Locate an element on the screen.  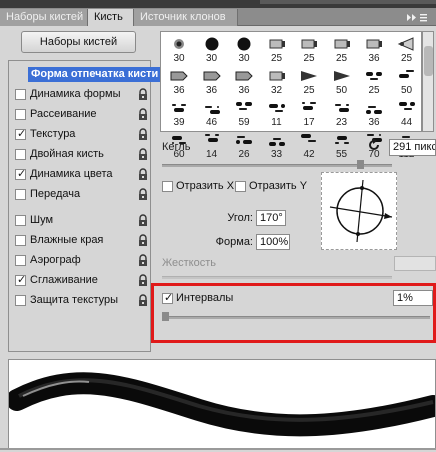
tab-clone-source: Источник клонов is located at coordinates (186, 17).